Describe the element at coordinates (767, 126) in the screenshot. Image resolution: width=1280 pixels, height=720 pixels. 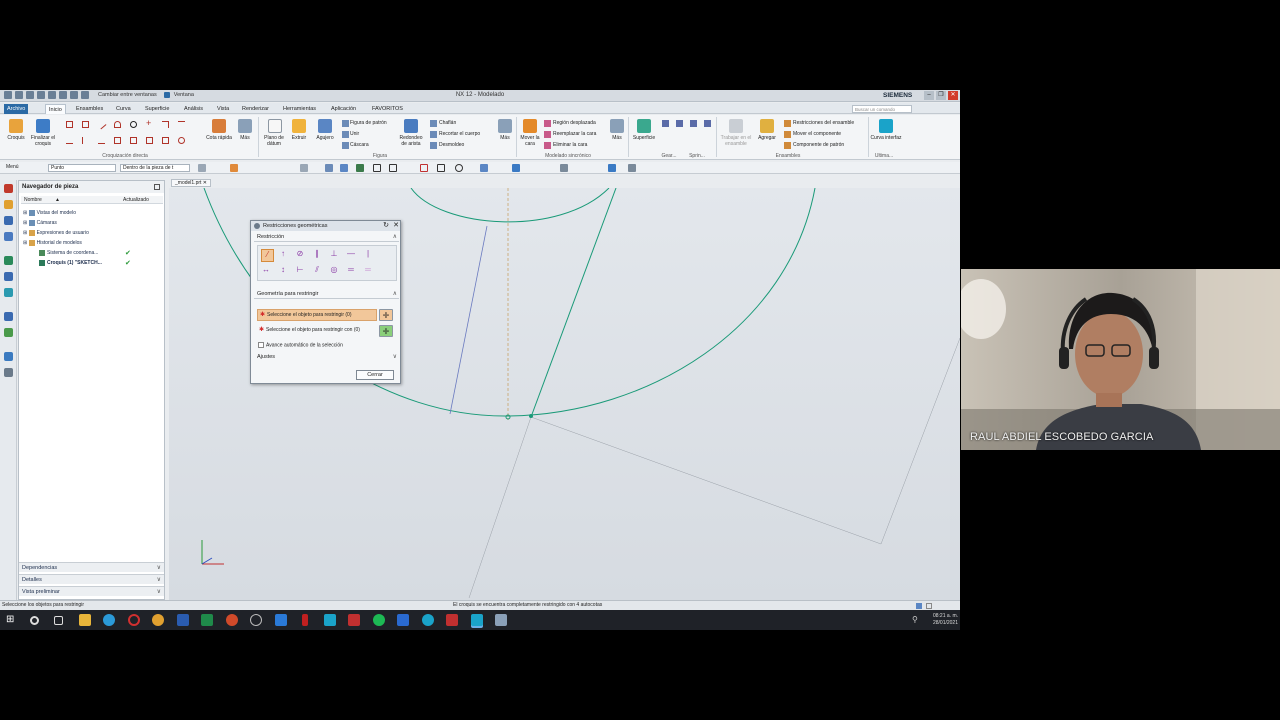
I see `add-component-icon` at that location.